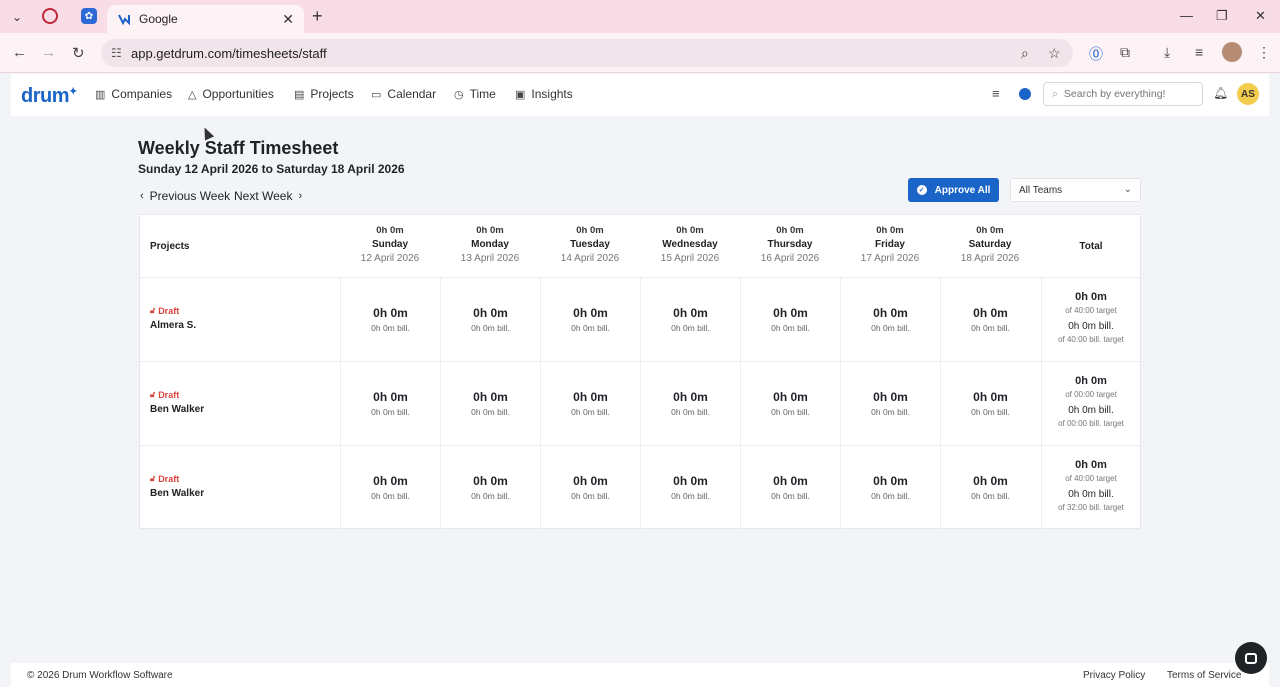 The width and height of the screenshot is (1280, 687). I want to click on nav-calendar: ▭ Calendar, so click(403, 94).